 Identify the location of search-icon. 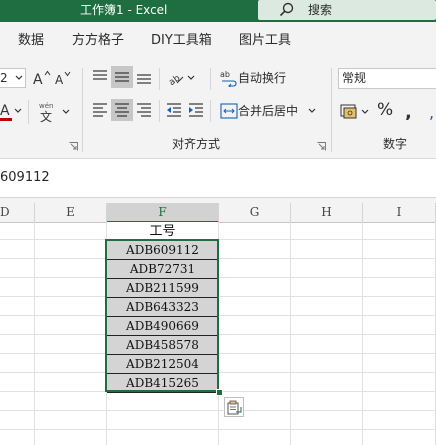
(286, 9).